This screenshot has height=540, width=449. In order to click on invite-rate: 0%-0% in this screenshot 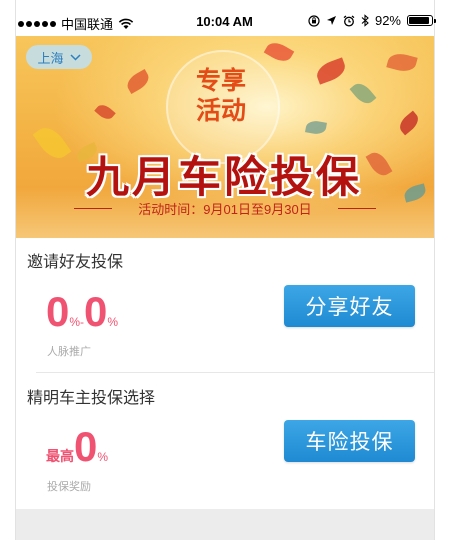, I will do `click(82, 312)`.